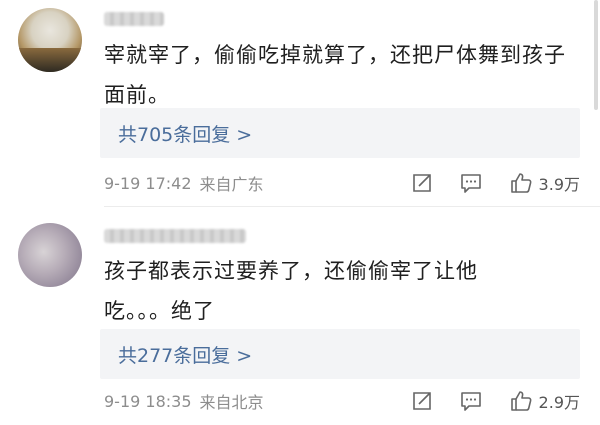  What do you see at coordinates (231, 402) in the screenshot?
I see `location: 来自北京` at bounding box center [231, 402].